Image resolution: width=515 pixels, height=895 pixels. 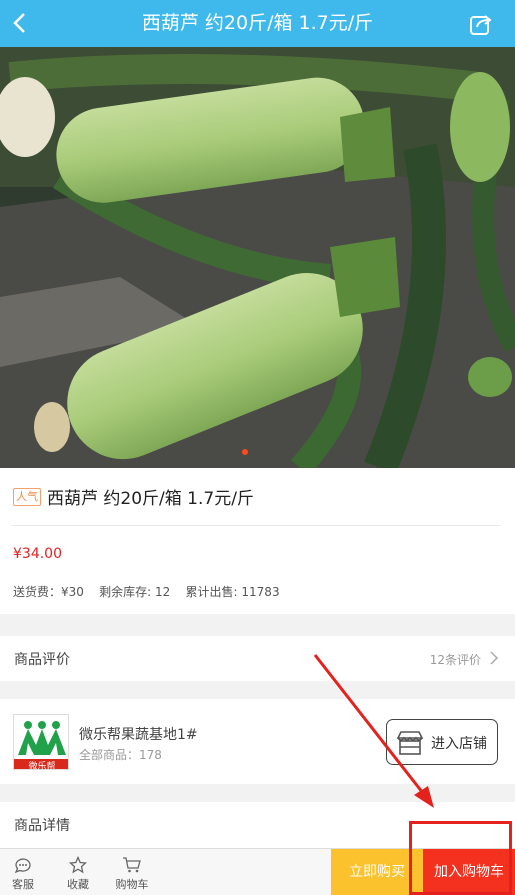 What do you see at coordinates (256, 525) in the screenshot?
I see `divider` at bounding box center [256, 525].